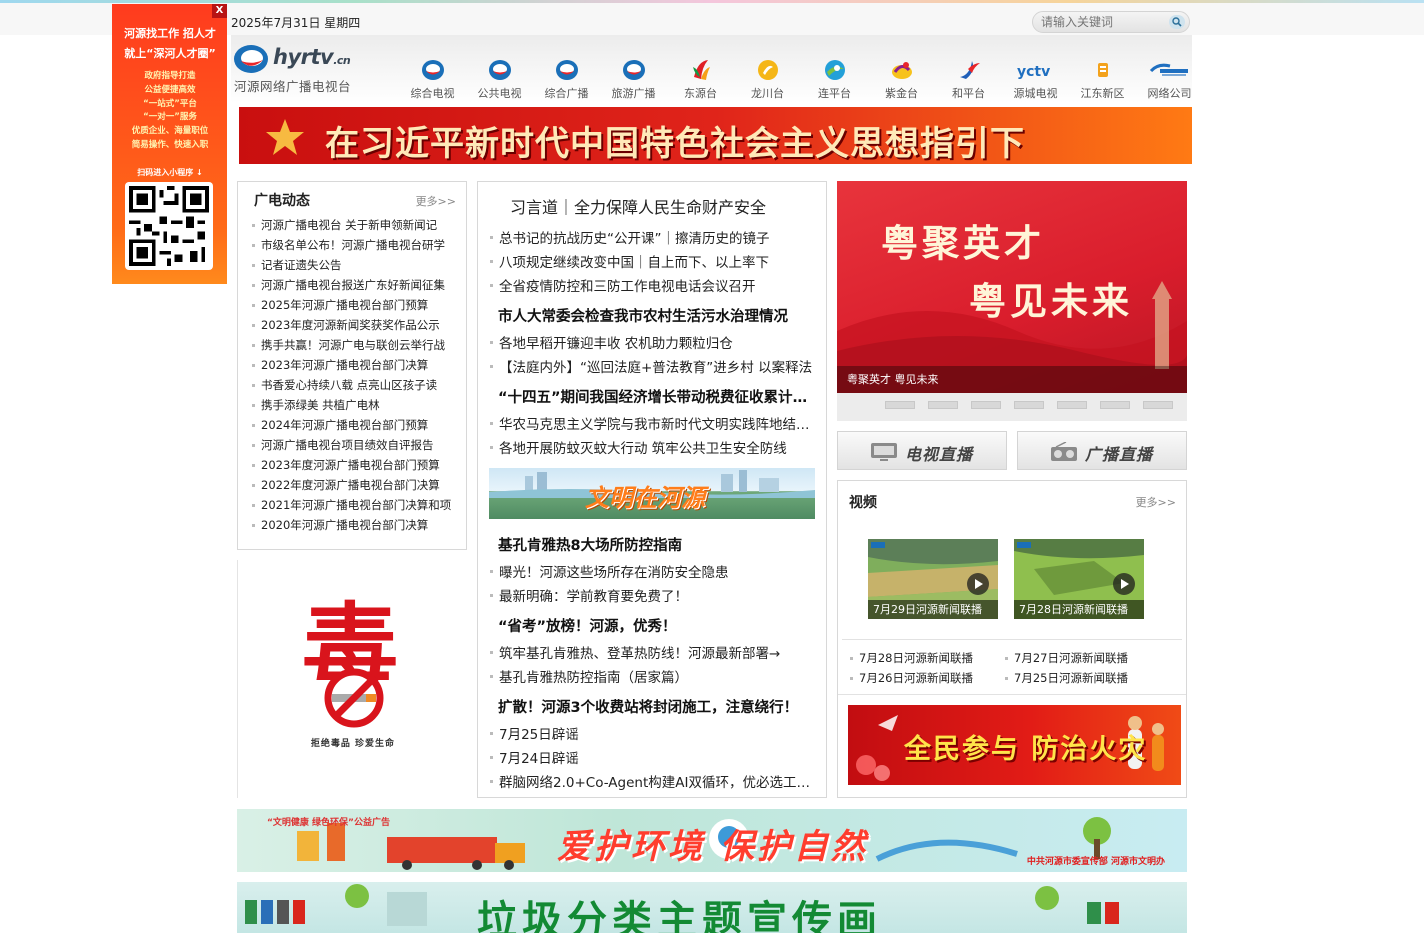  I want to click on nav-item-dongyuan: 东源台, so click(700, 79).